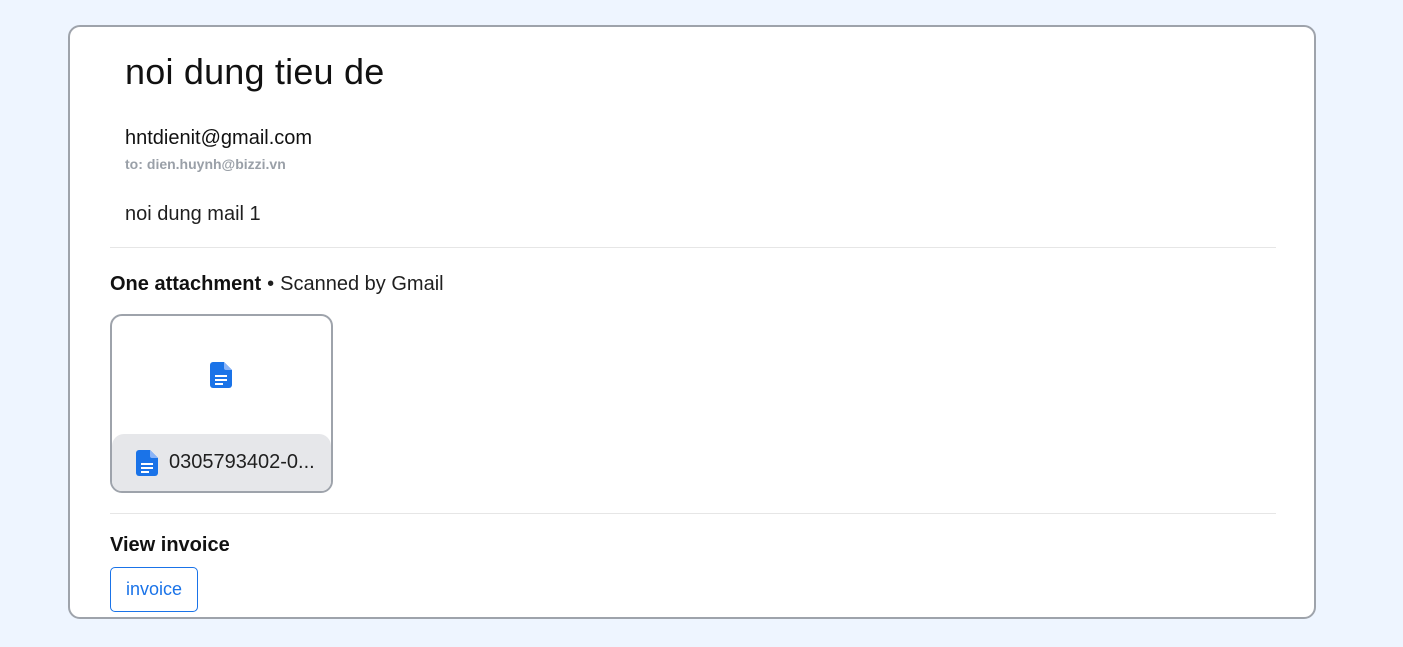 Image resolution: width=1403 pixels, height=647 pixels. I want to click on email-body: noi dung mail 1, so click(193, 214).